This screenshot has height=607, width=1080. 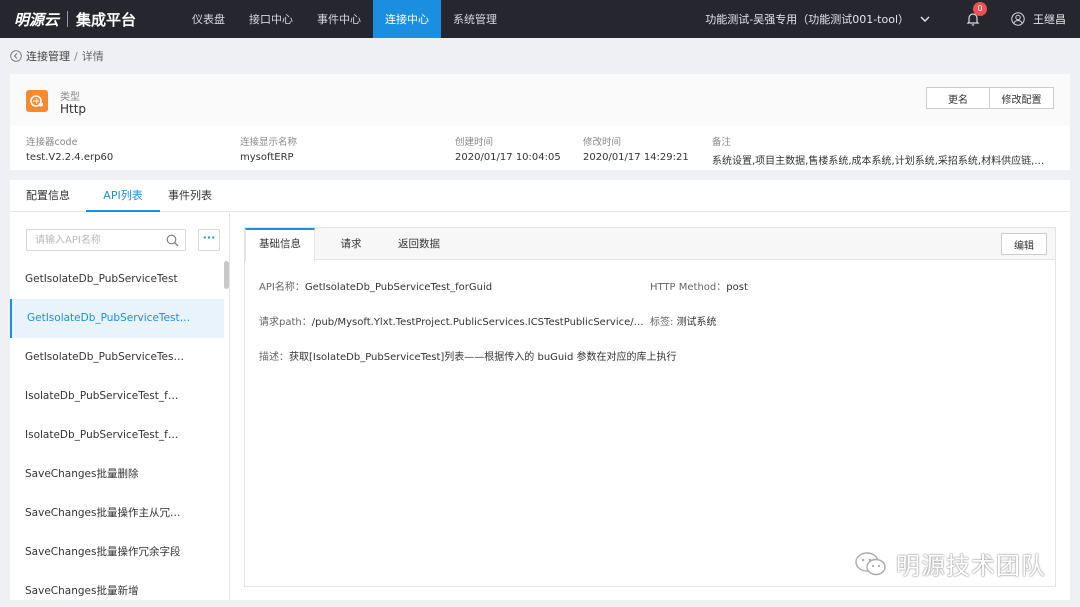 What do you see at coordinates (807, 19) in the screenshot?
I see `tenant-name: 功能测试-吴强专用（功能测试001-tool）` at bounding box center [807, 19].